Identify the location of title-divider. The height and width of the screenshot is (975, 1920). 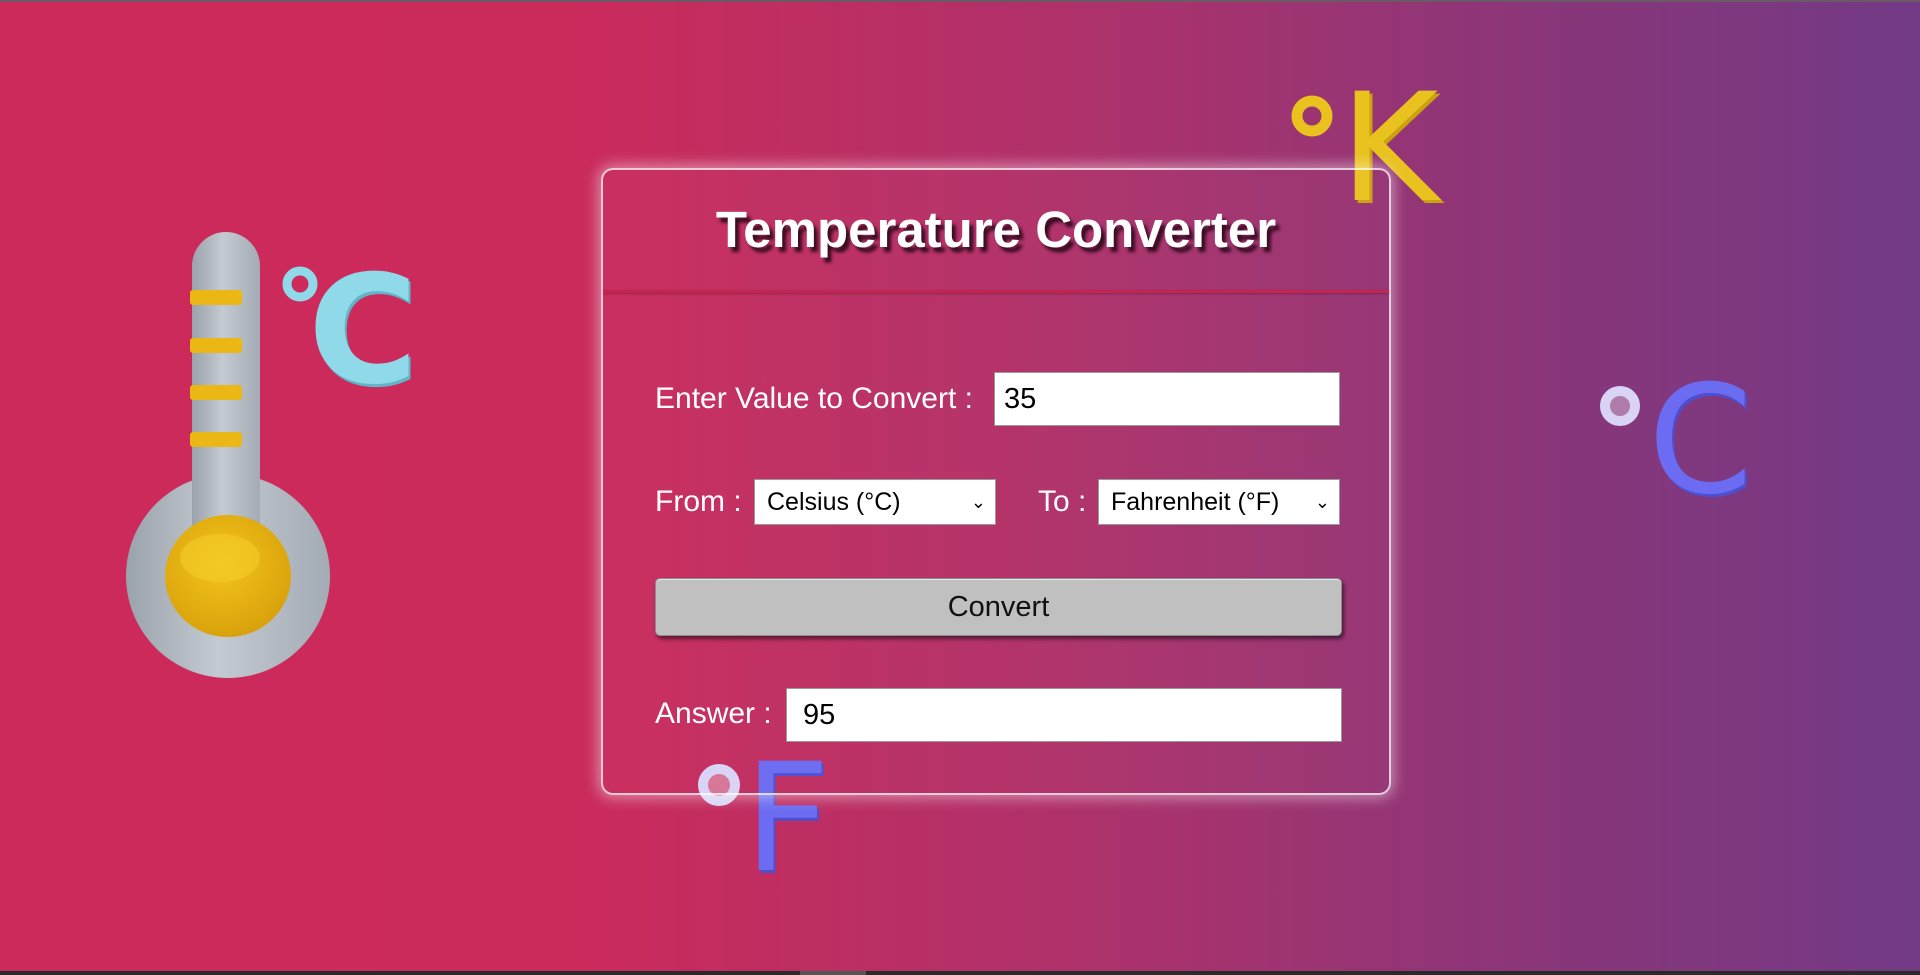
(996, 291).